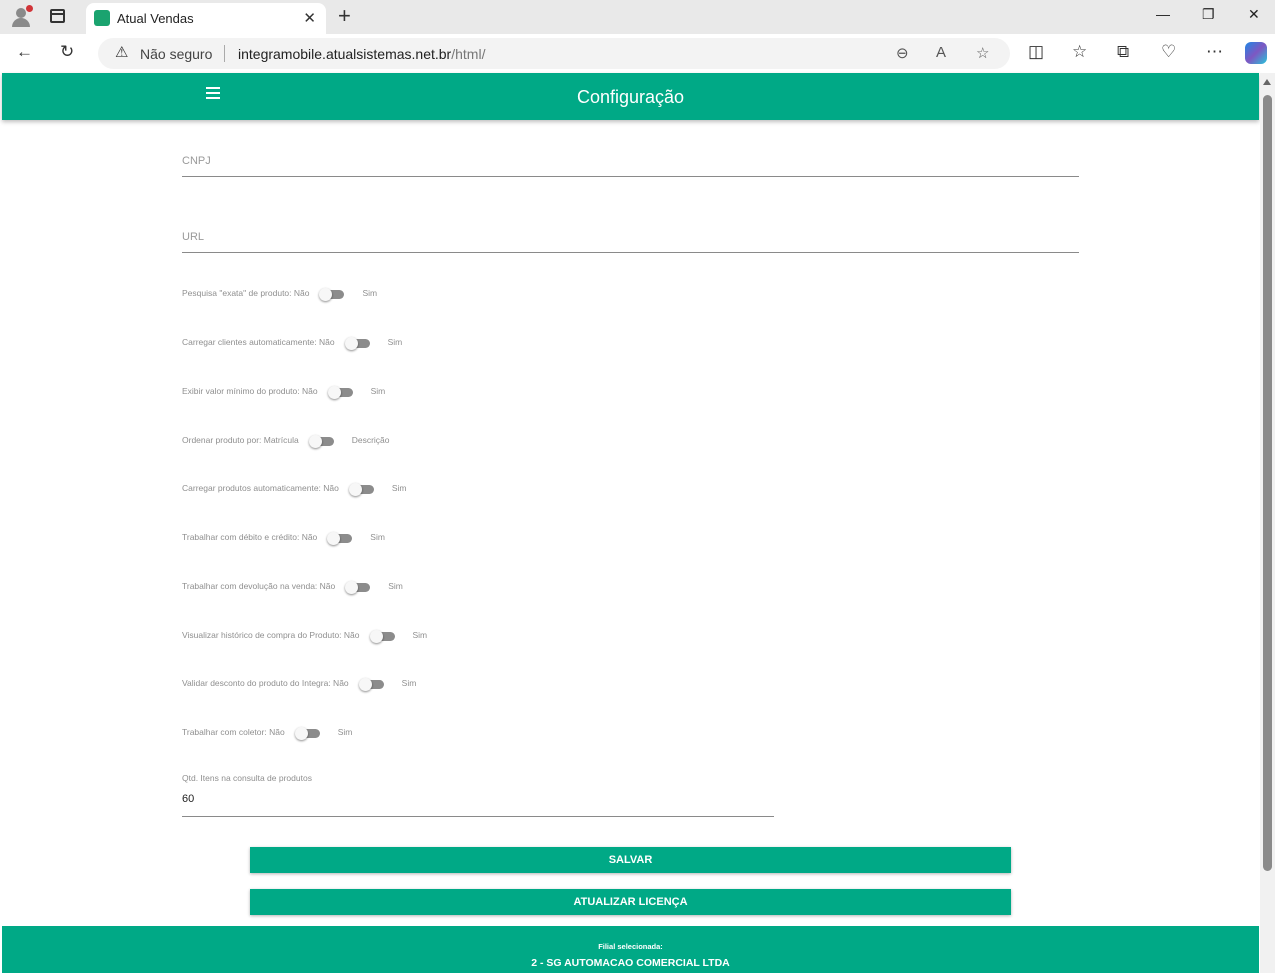 The image size is (1275, 973). Describe the element at coordinates (630, 946) in the screenshot. I see `branch-label: Filial selecionada:` at that location.